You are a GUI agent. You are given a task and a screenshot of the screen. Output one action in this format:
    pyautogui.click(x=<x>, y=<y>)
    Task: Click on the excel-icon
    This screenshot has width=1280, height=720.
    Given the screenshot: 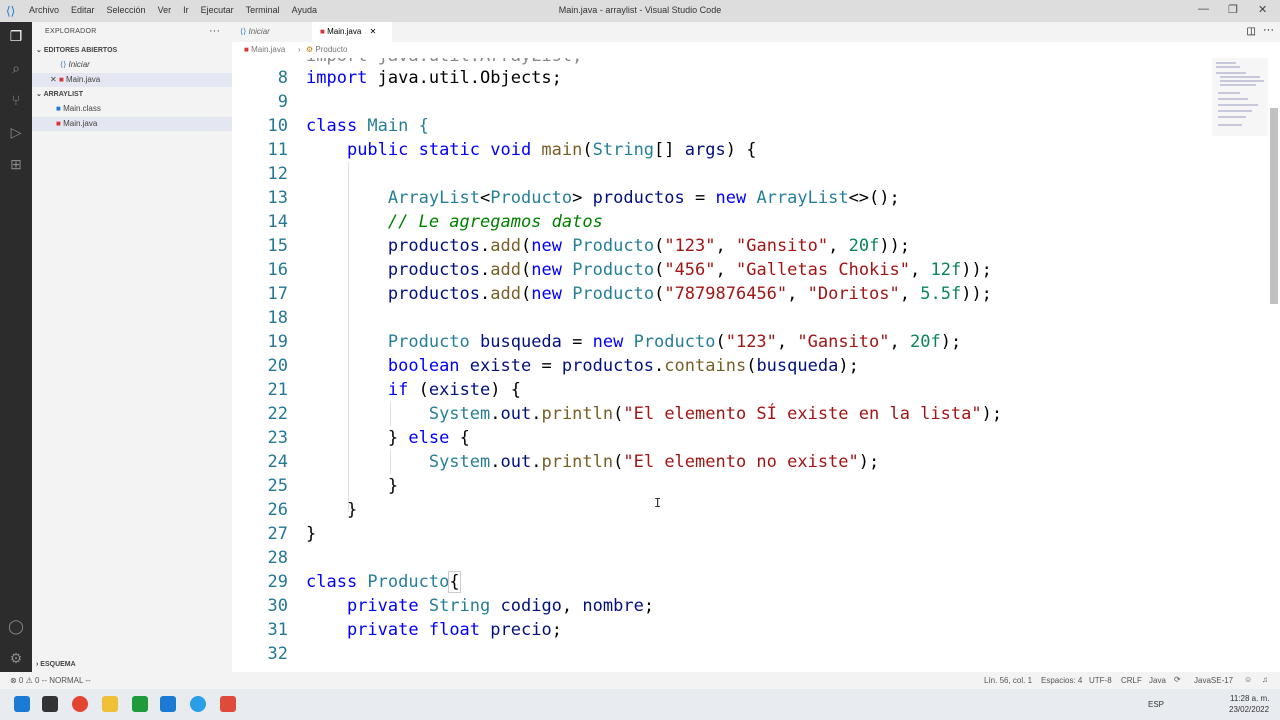 What is the action you would take?
    pyautogui.click(x=140, y=704)
    